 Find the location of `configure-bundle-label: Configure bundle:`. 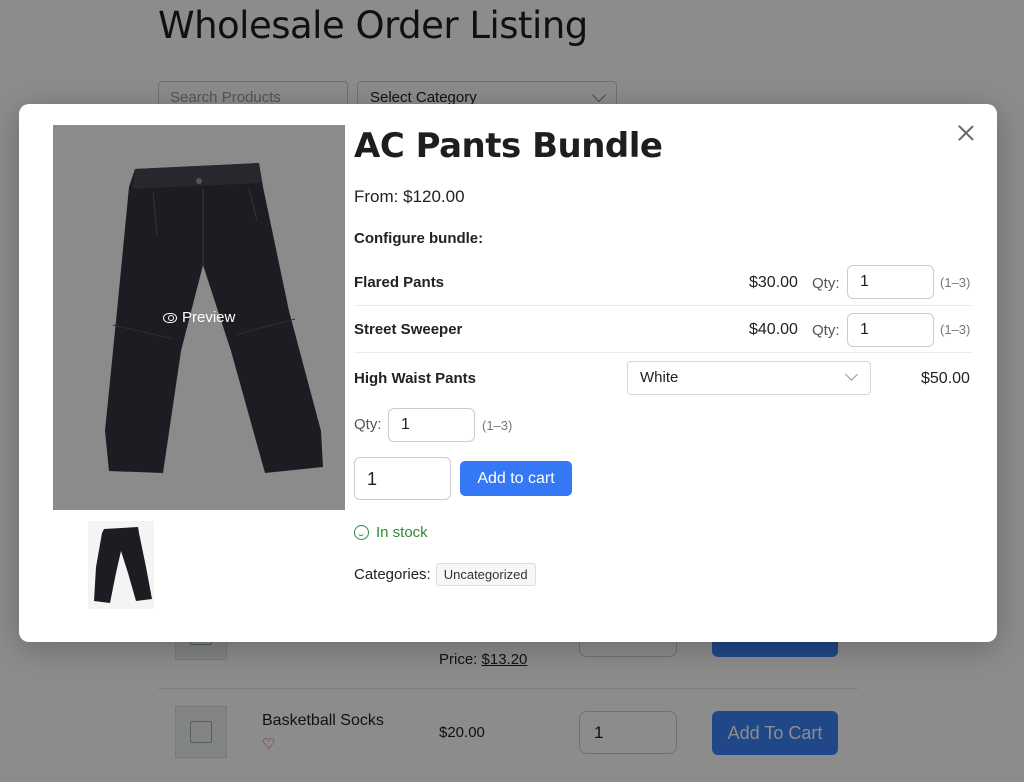

configure-bundle-label: Configure bundle: is located at coordinates (419, 238).